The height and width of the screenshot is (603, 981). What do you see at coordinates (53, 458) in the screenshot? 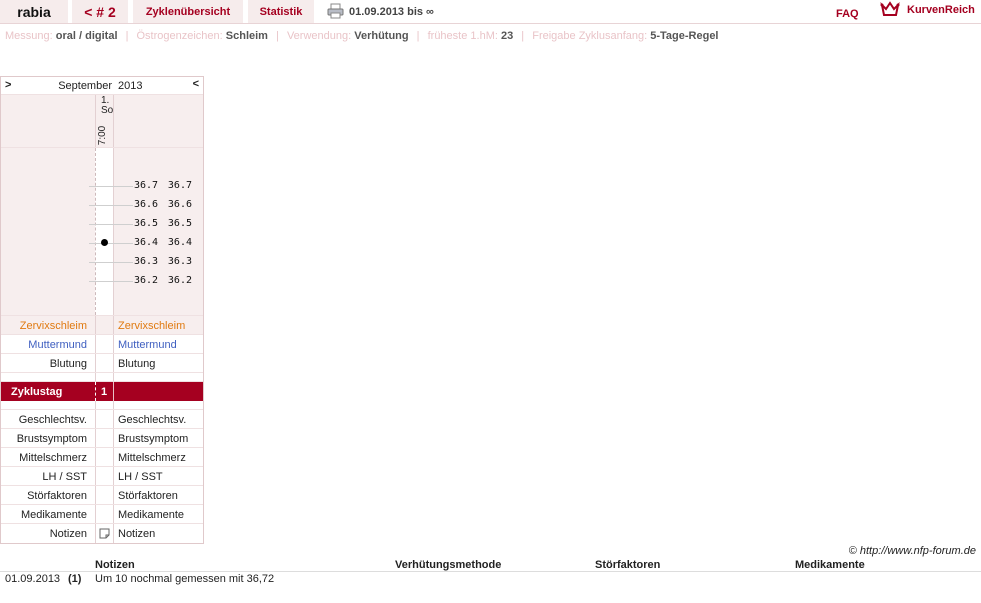
I see `mittel-label: Mittelschmerz` at bounding box center [53, 458].